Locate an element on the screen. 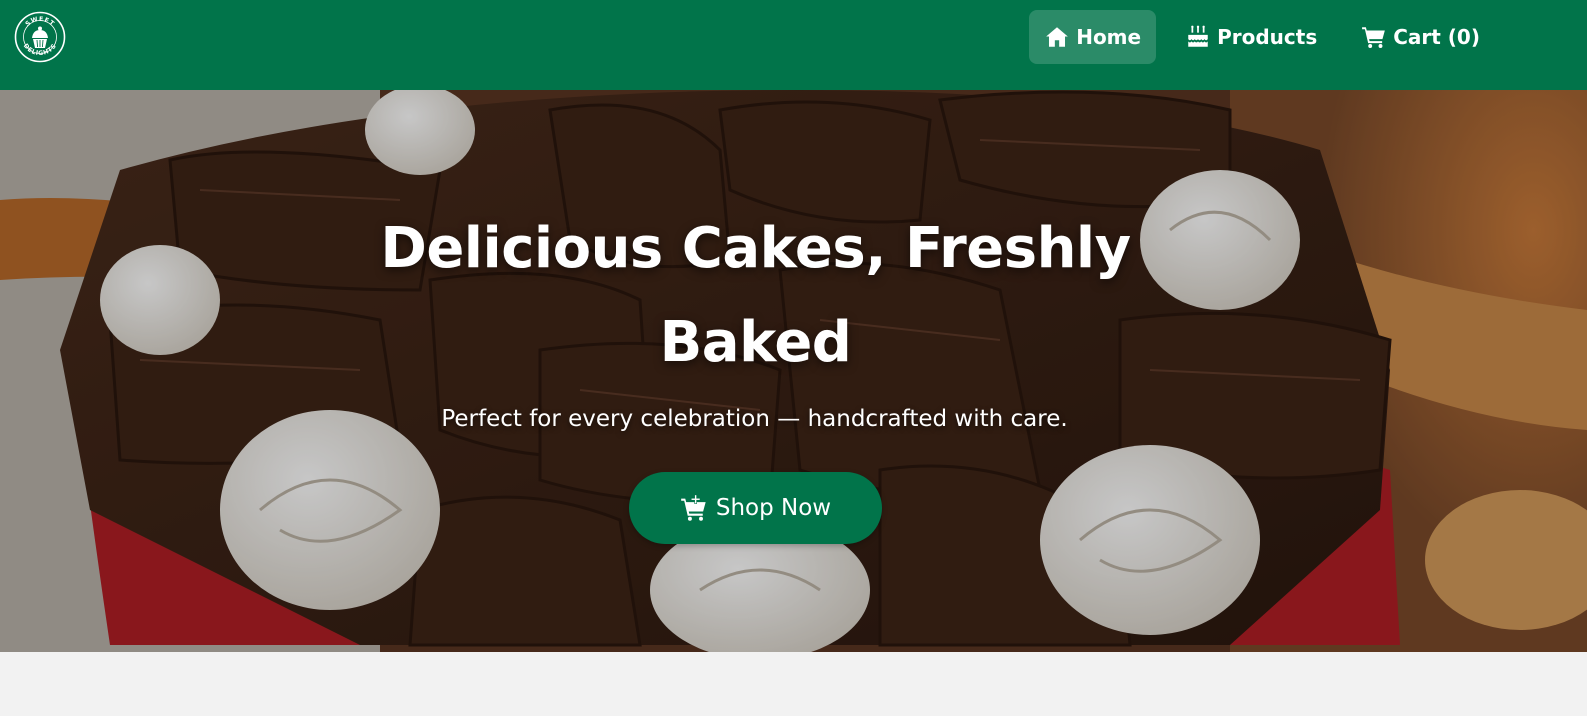  cupcake-icon: SWEET DELIGHTS is located at coordinates (40, 37).